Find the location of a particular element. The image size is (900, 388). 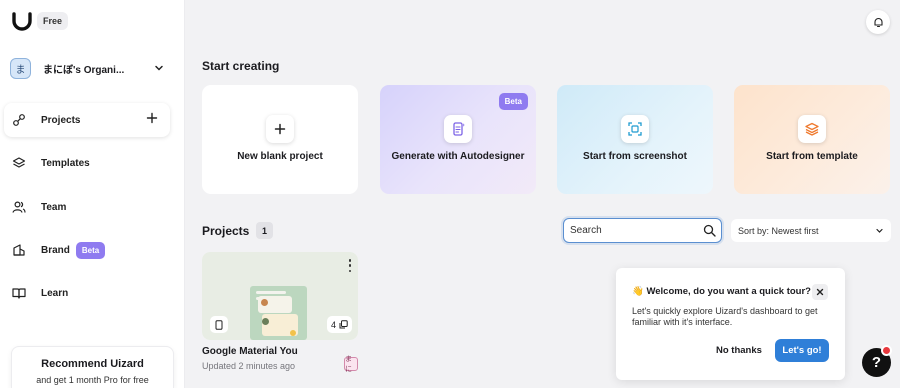

sidebar-item-label: Team is located at coordinates (54, 207).